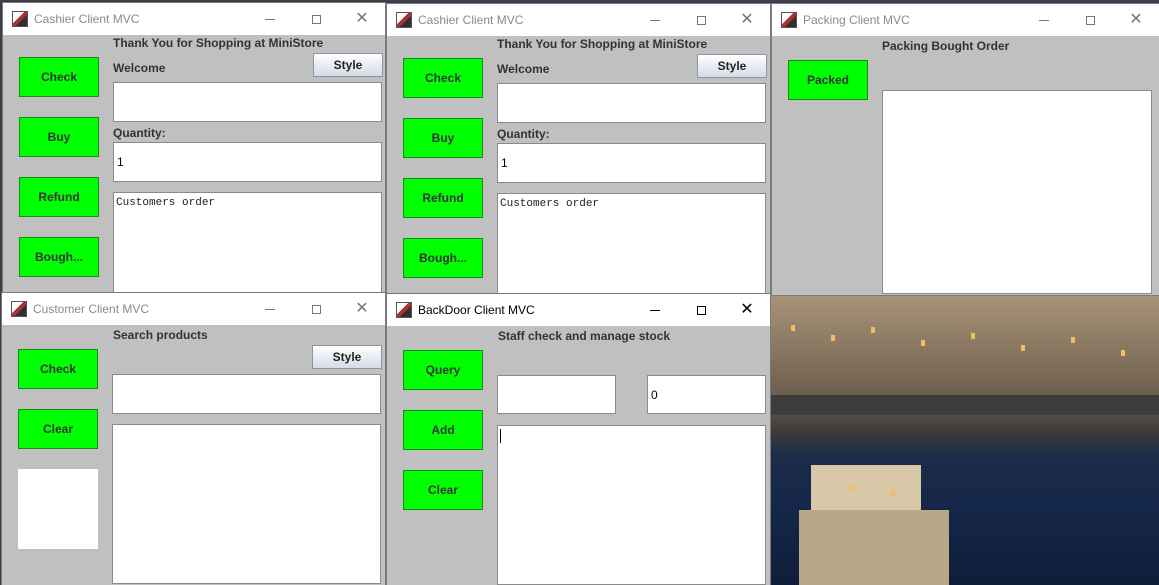 The height and width of the screenshot is (585, 1159). What do you see at coordinates (443, 370) in the screenshot?
I see `query-button: Query` at bounding box center [443, 370].